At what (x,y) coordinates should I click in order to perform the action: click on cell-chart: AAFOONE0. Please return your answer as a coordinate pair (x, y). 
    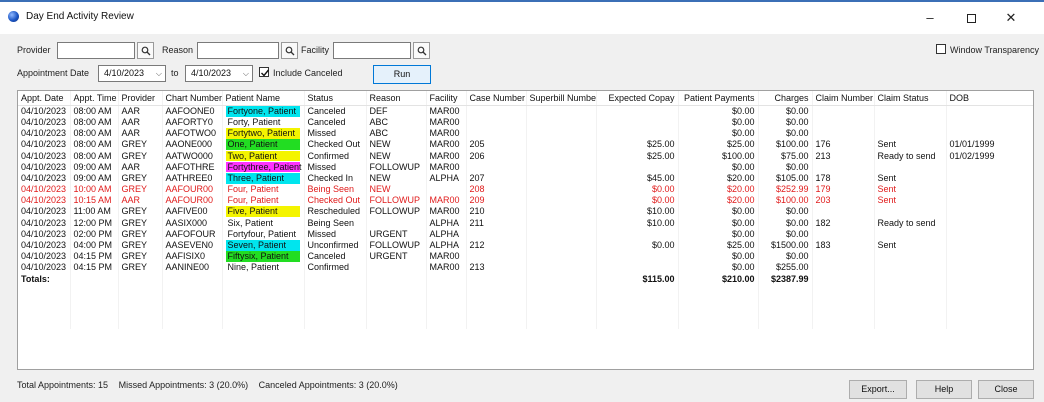
    Looking at the image, I should click on (192, 111).